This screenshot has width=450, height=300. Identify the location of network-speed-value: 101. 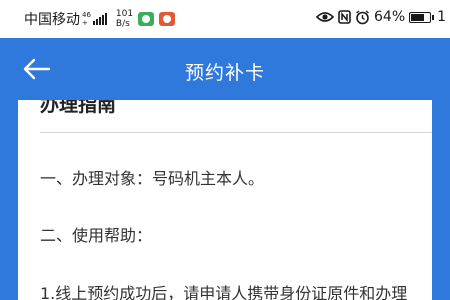
(124, 14).